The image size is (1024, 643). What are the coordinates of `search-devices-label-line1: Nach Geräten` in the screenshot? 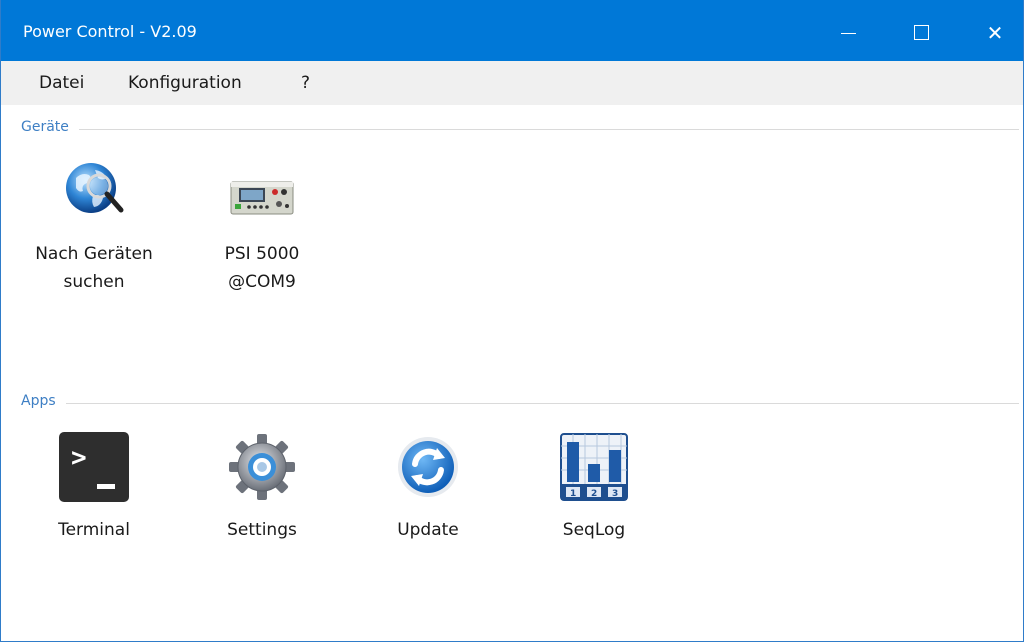 It's located at (94, 254).